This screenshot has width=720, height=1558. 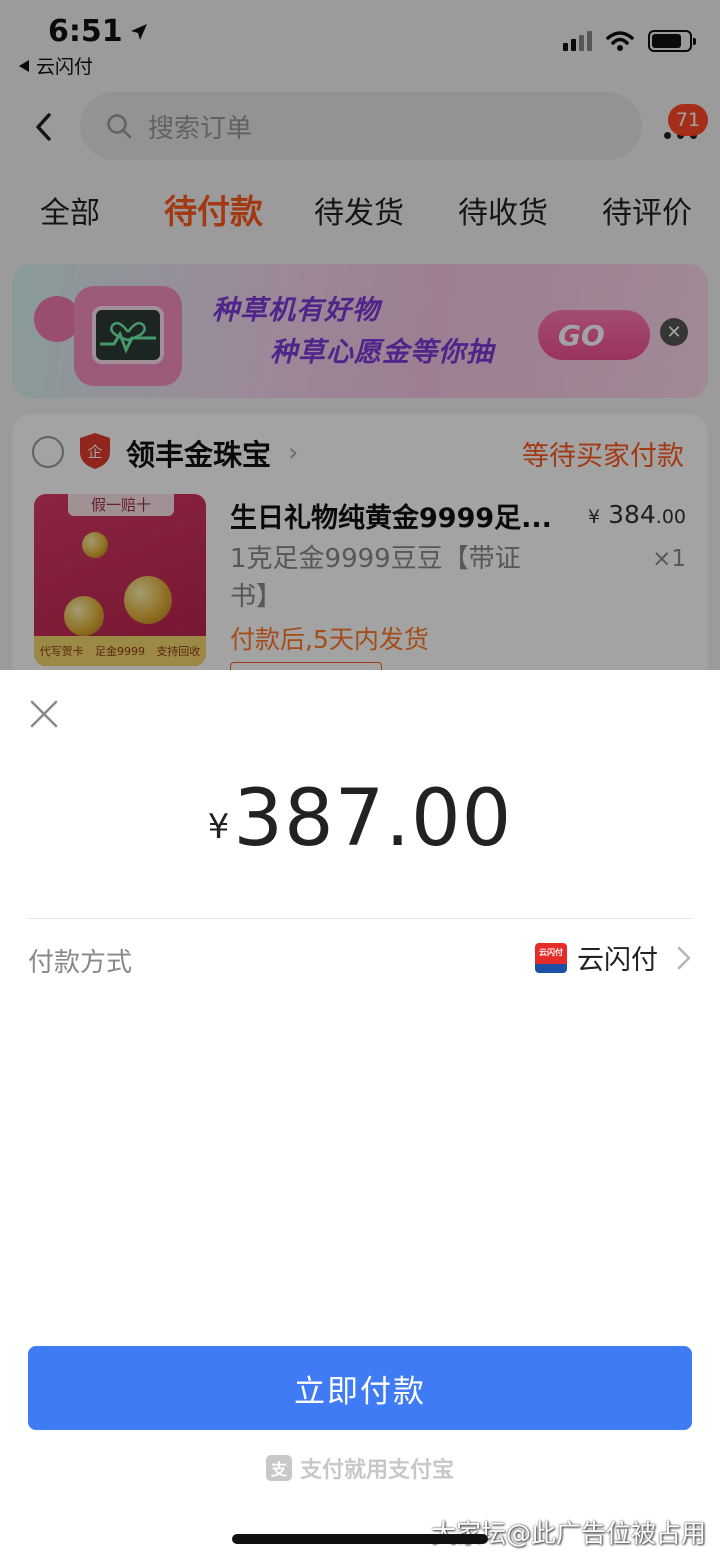 I want to click on chevron-left-icon, so click(x=43, y=127).